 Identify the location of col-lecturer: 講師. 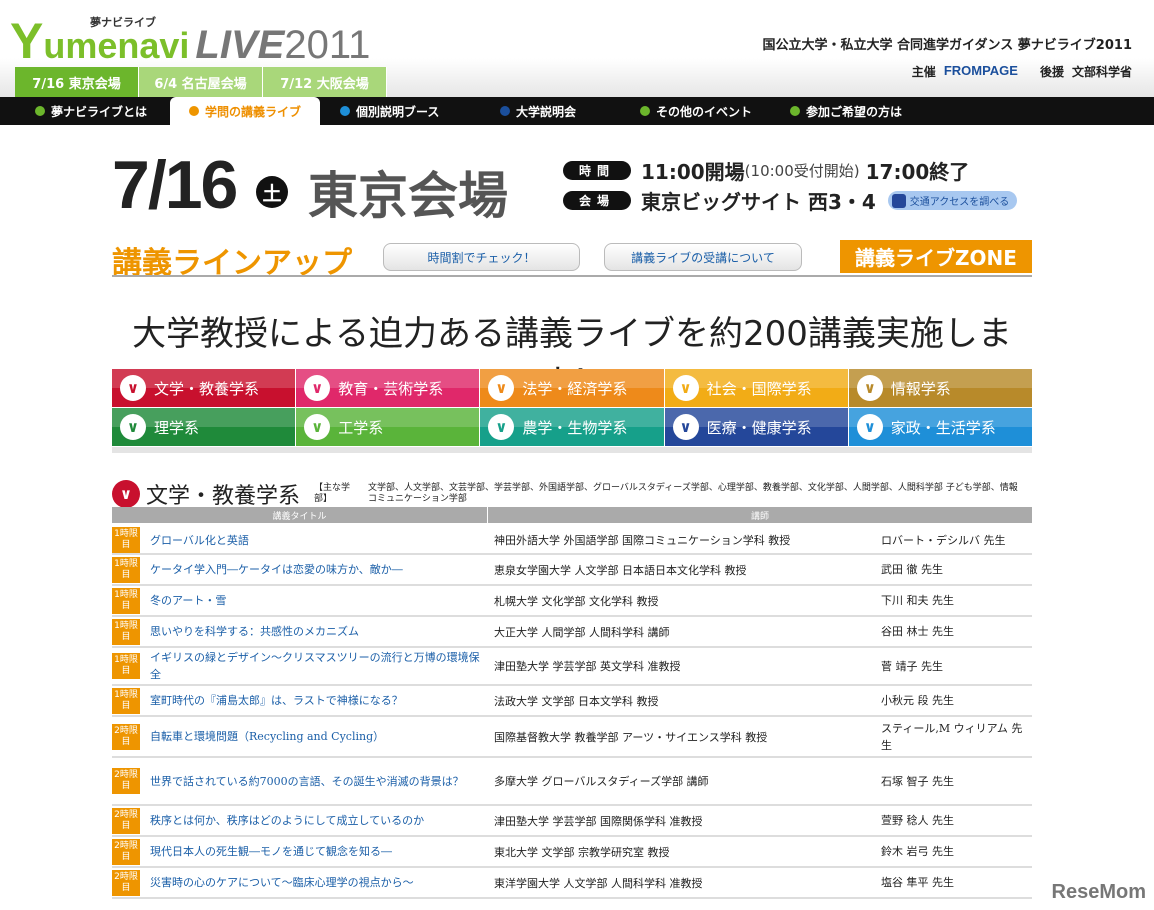
(759, 516).